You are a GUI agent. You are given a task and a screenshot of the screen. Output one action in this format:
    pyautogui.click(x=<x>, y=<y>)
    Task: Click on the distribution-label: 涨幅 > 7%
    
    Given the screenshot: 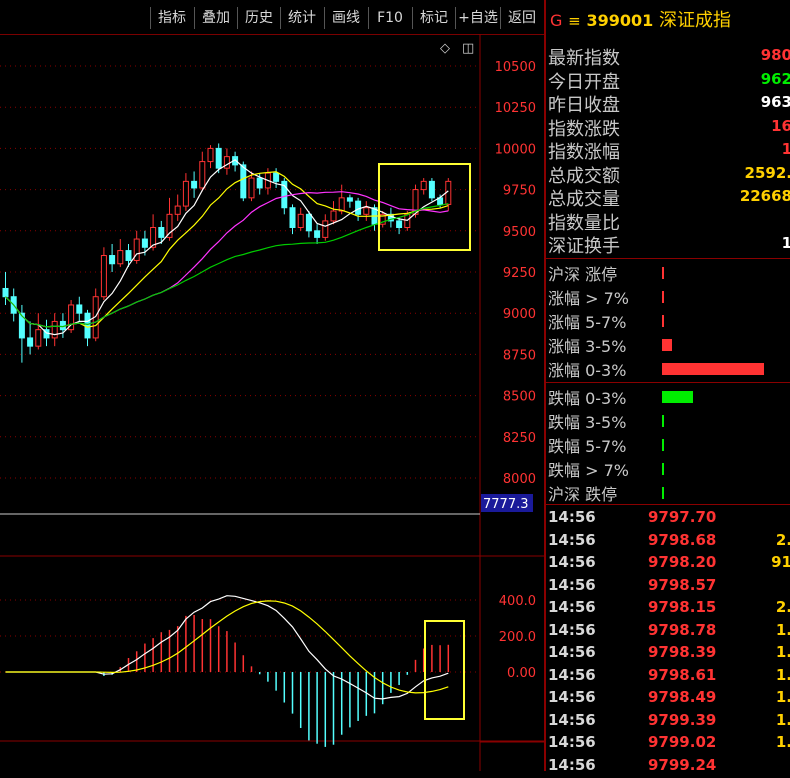 What is the action you would take?
    pyautogui.click(x=588, y=298)
    